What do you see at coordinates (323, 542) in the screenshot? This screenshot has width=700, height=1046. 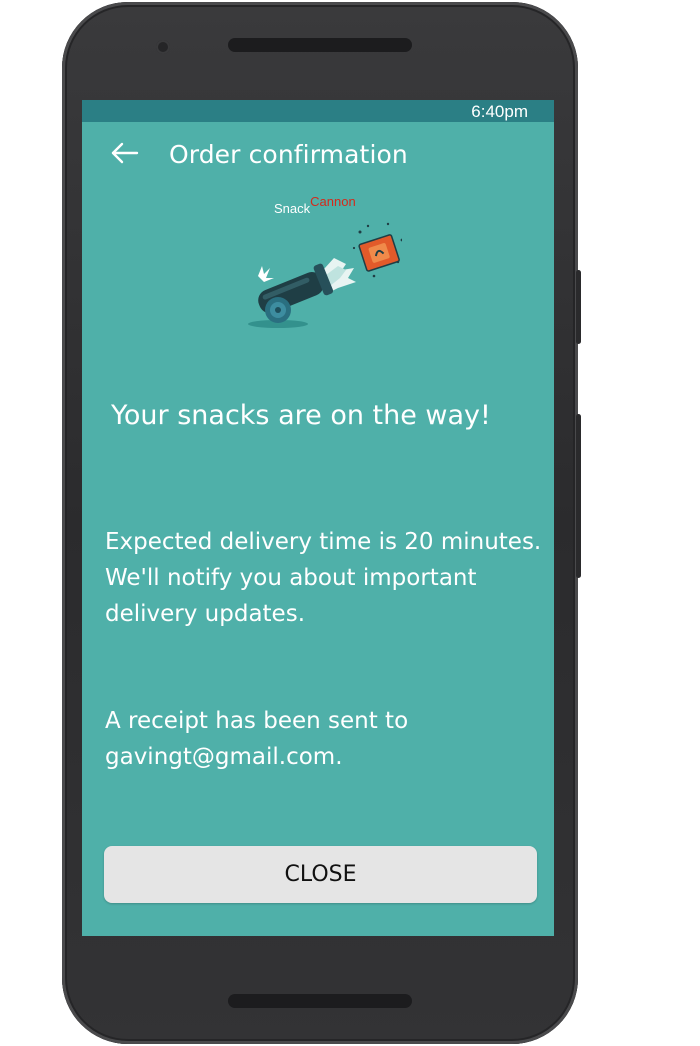 I see `delivery-line-1: Expected delivery time is 20 minutes.` at bounding box center [323, 542].